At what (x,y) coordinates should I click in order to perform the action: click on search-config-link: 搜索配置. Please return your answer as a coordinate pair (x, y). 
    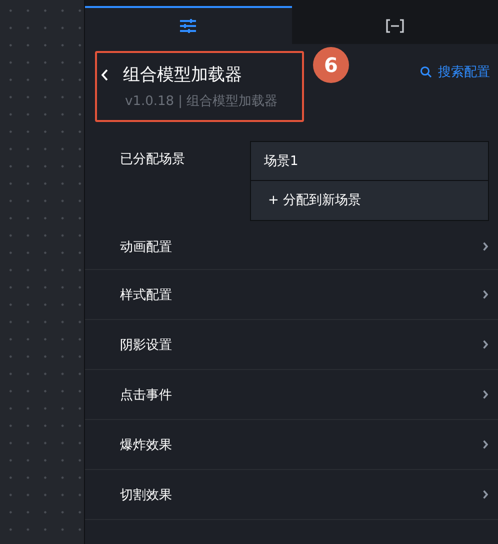
    Looking at the image, I should click on (455, 72).